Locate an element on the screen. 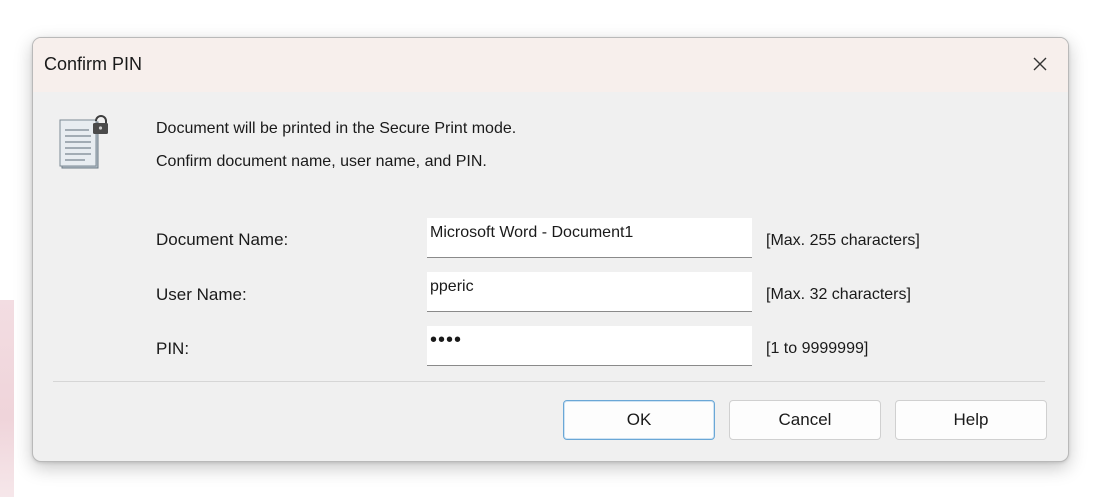  document-name-label: Document Name: is located at coordinates (222, 239).